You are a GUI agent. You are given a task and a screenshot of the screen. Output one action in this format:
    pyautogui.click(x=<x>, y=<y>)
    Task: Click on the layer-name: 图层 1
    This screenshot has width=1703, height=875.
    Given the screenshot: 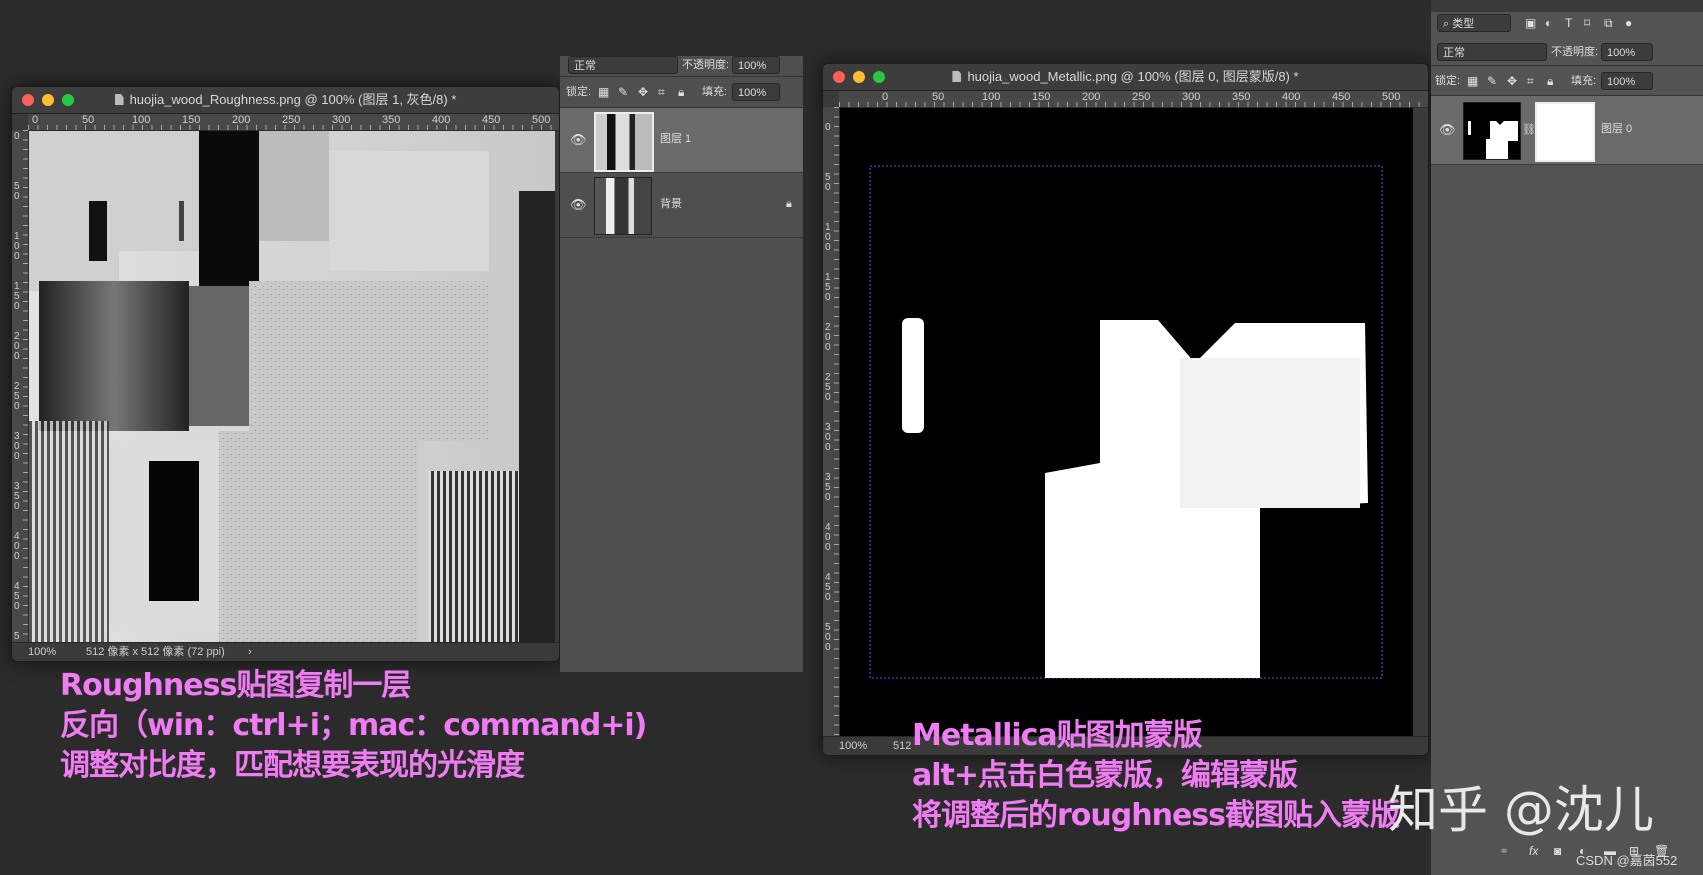 What is the action you would take?
    pyautogui.click(x=675, y=139)
    